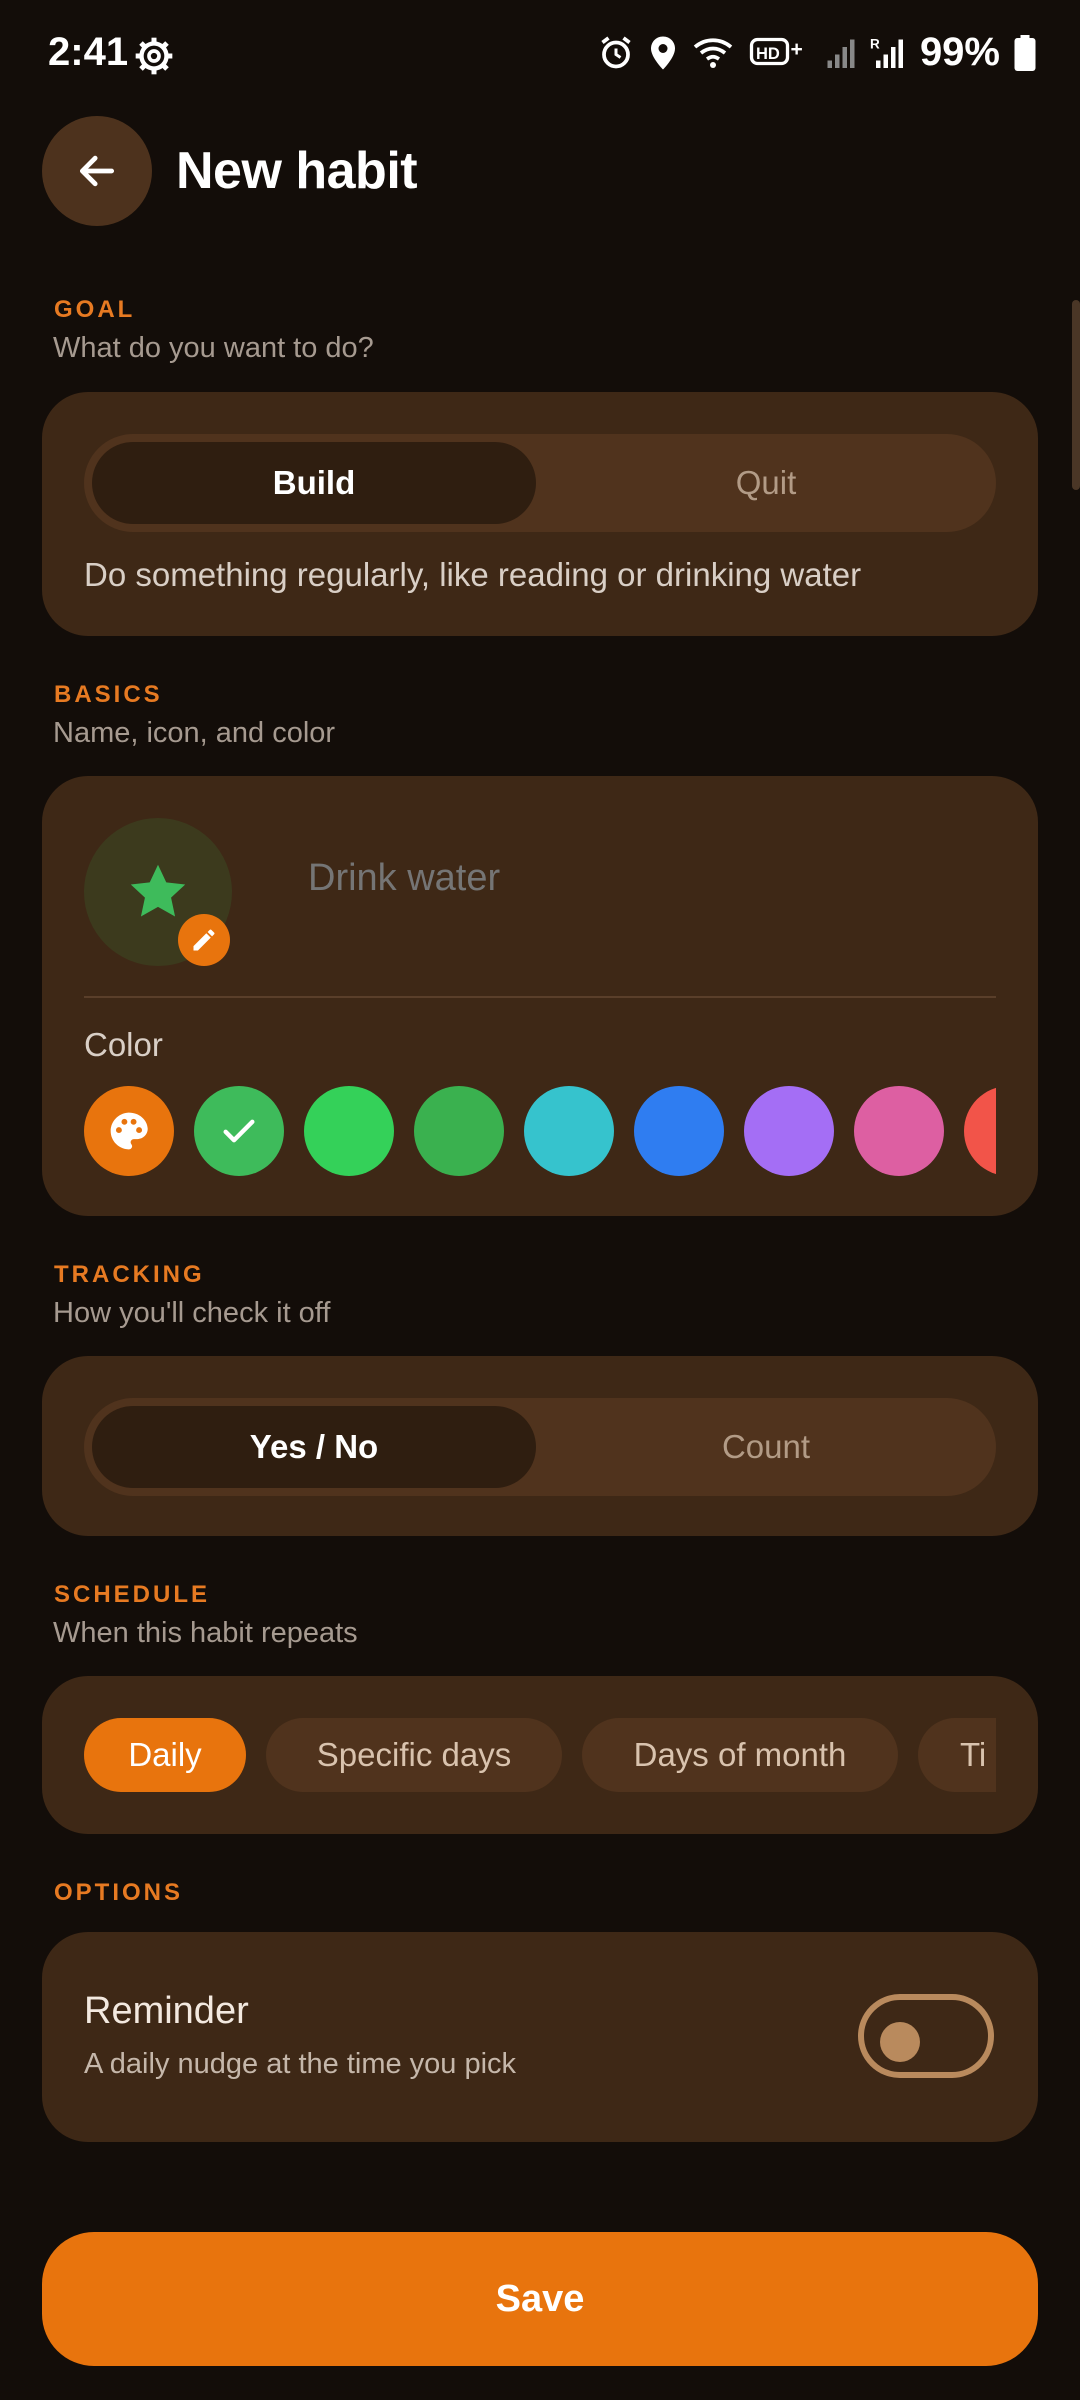 The image size is (1080, 2400). I want to click on palette-icon, so click(129, 1131).